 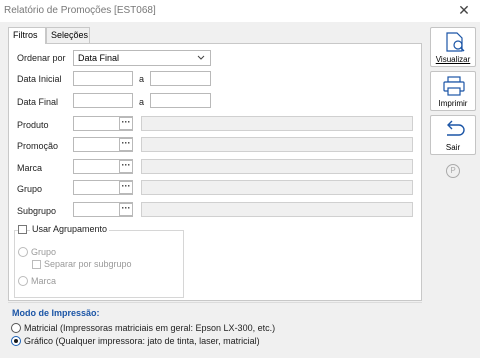 I want to click on separar-subgrupo-label: Separar por subgrupo, so click(x=88, y=264).